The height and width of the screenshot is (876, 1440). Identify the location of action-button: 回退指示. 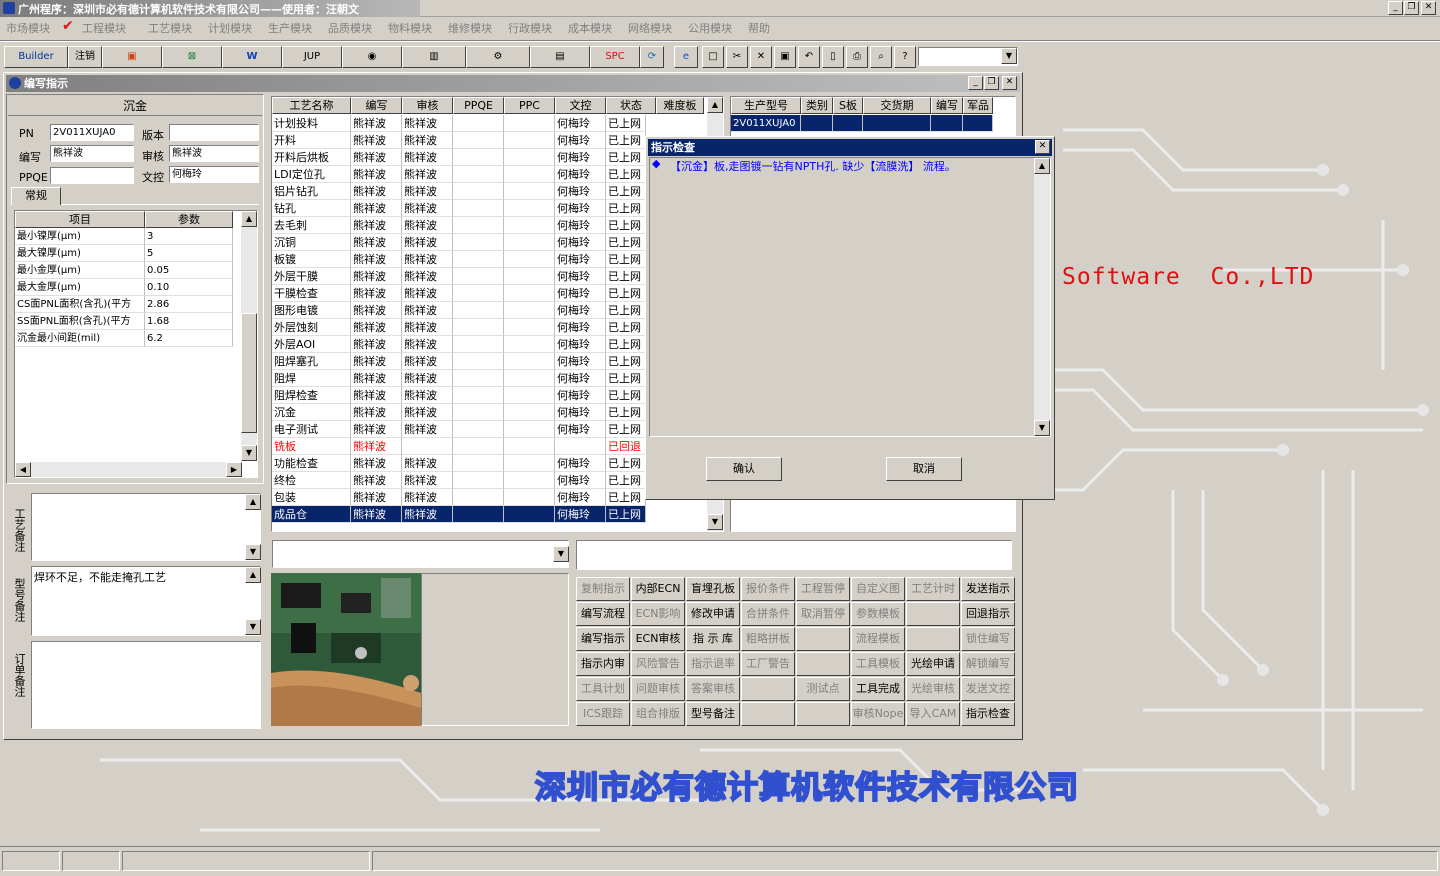
(988, 614).